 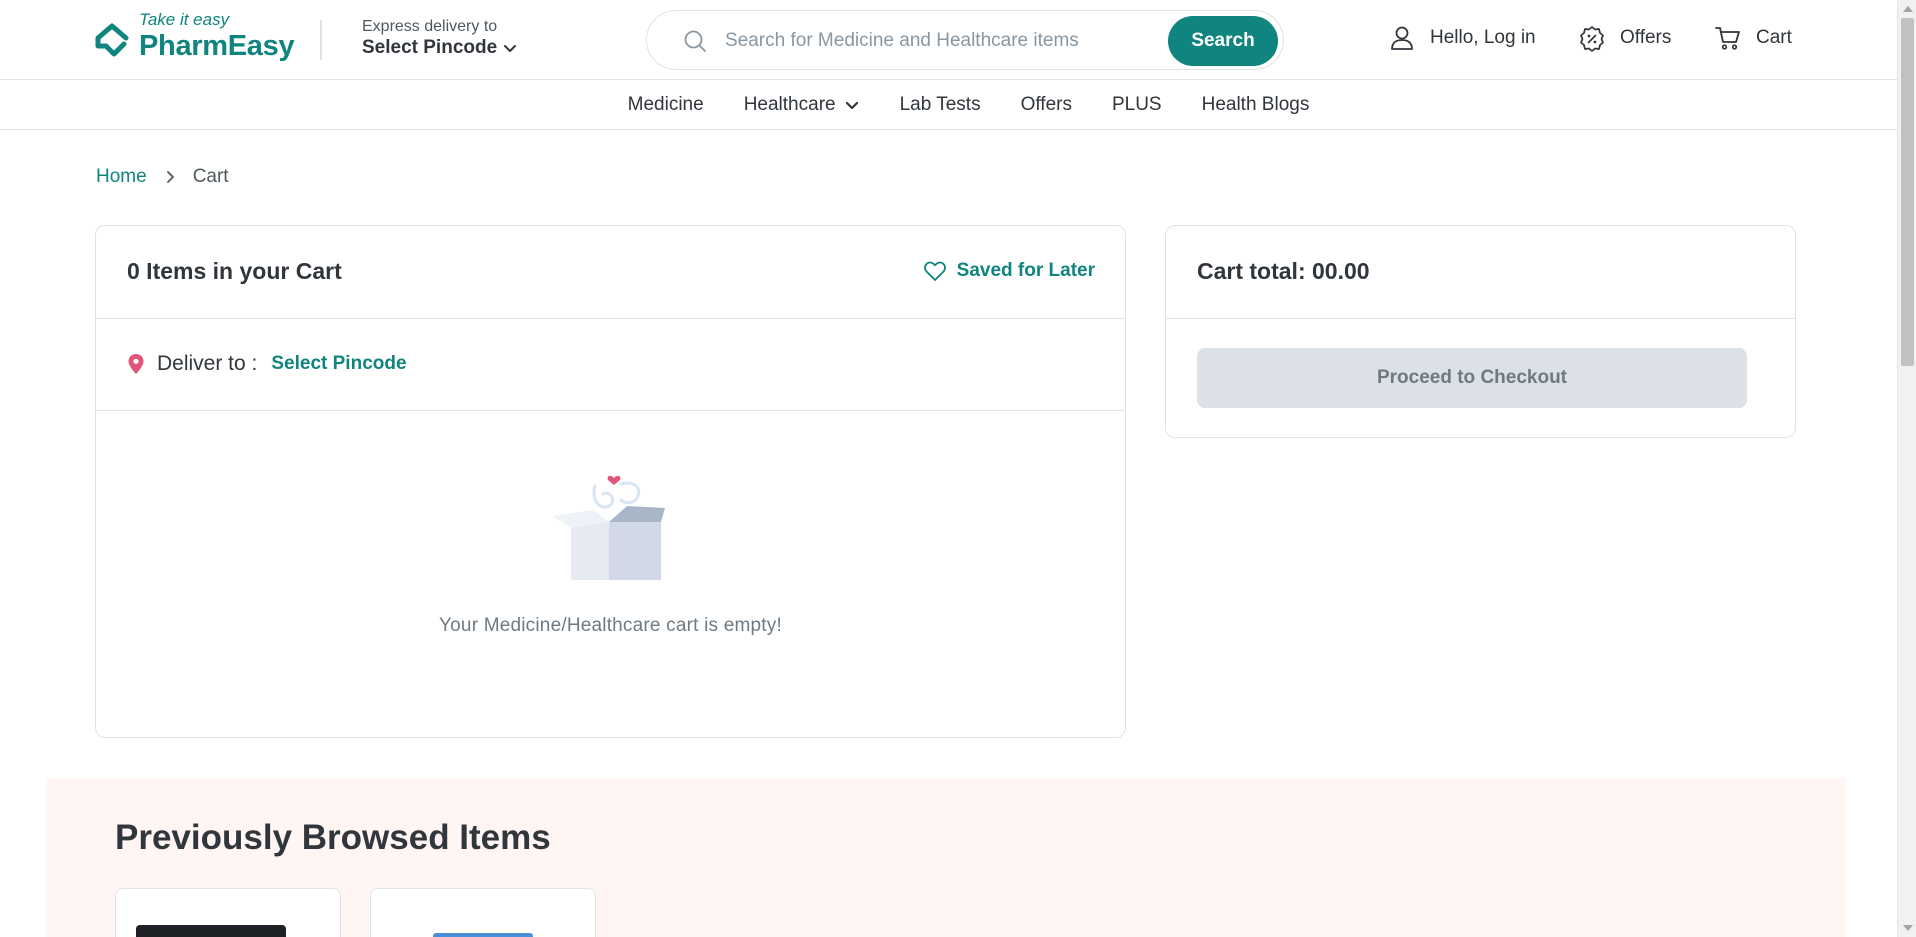 I want to click on login-link: Hello, Log in, so click(x=1462, y=38).